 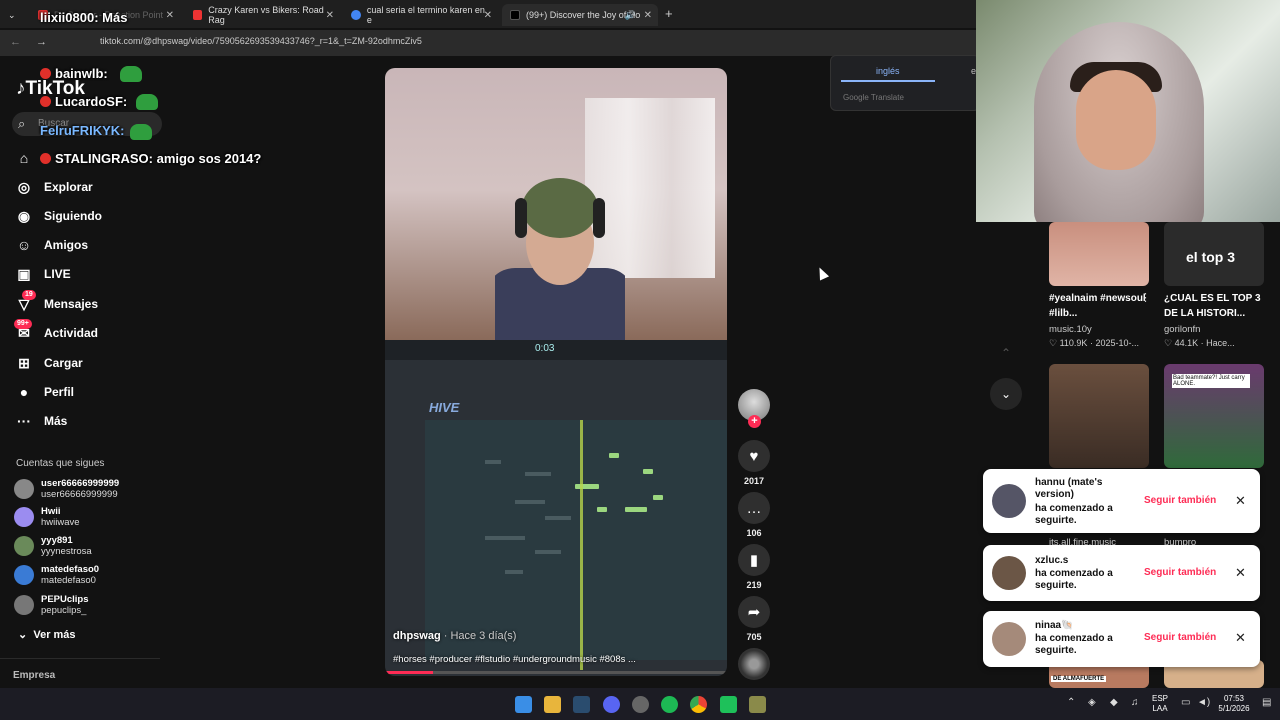 What do you see at coordinates (583, 15) in the screenshot?
I see `tab-label: (99+) Discover the Joy of Ho` at bounding box center [583, 15].